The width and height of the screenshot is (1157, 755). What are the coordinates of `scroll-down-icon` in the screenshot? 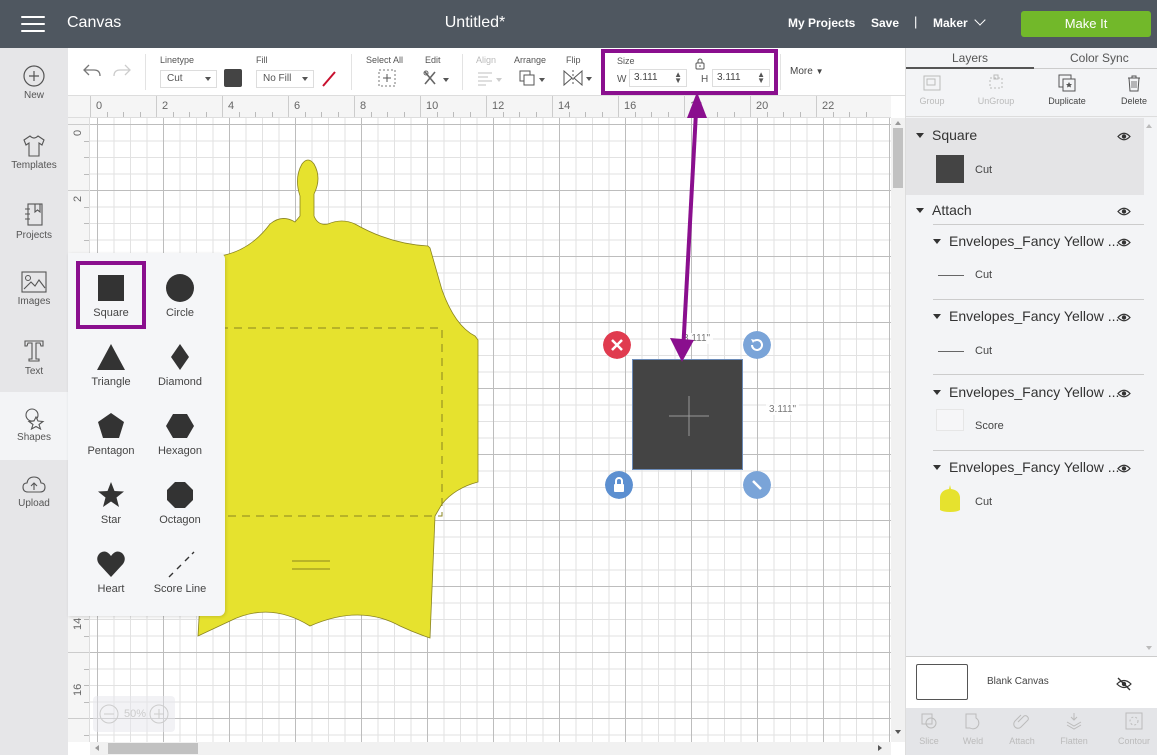 It's located at (898, 732).